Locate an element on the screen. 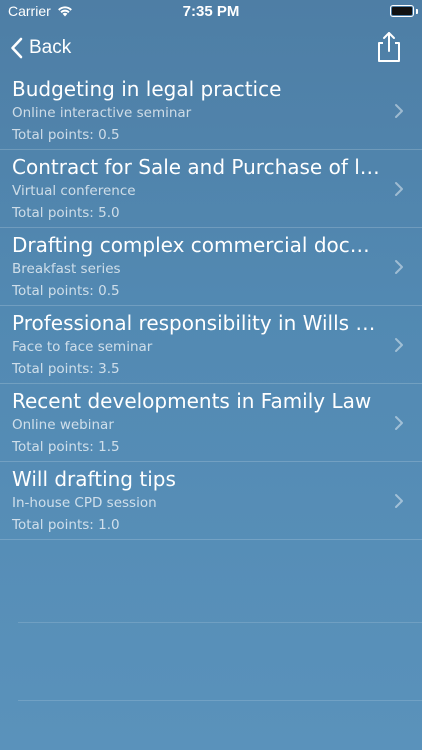 This screenshot has width=422, height=750. status-time: 7:35 PM is located at coordinates (211, 11).